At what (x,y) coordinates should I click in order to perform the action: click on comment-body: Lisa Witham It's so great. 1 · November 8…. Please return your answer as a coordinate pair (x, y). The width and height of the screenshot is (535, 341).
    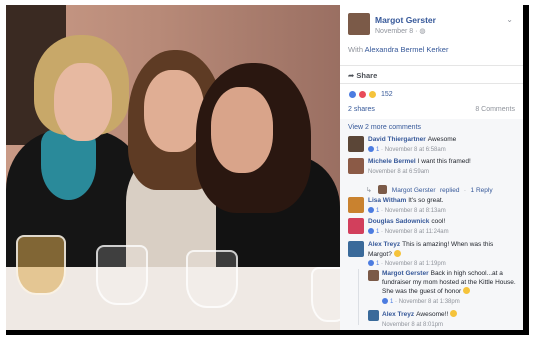
    Looking at the image, I should click on (443, 206).